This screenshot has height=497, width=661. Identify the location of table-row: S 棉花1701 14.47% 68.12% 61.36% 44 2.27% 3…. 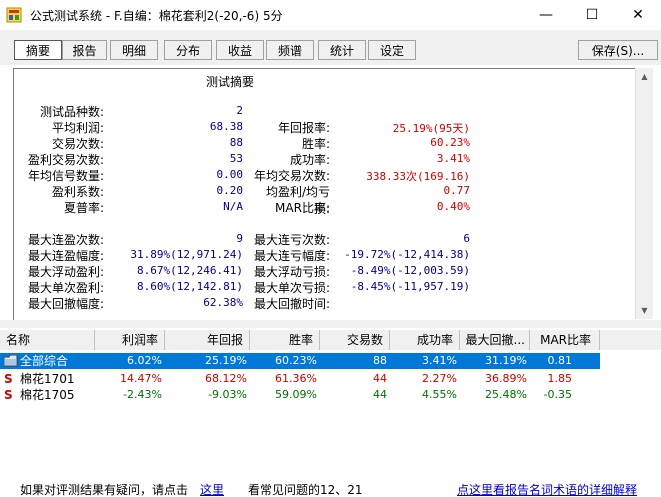
(330, 379).